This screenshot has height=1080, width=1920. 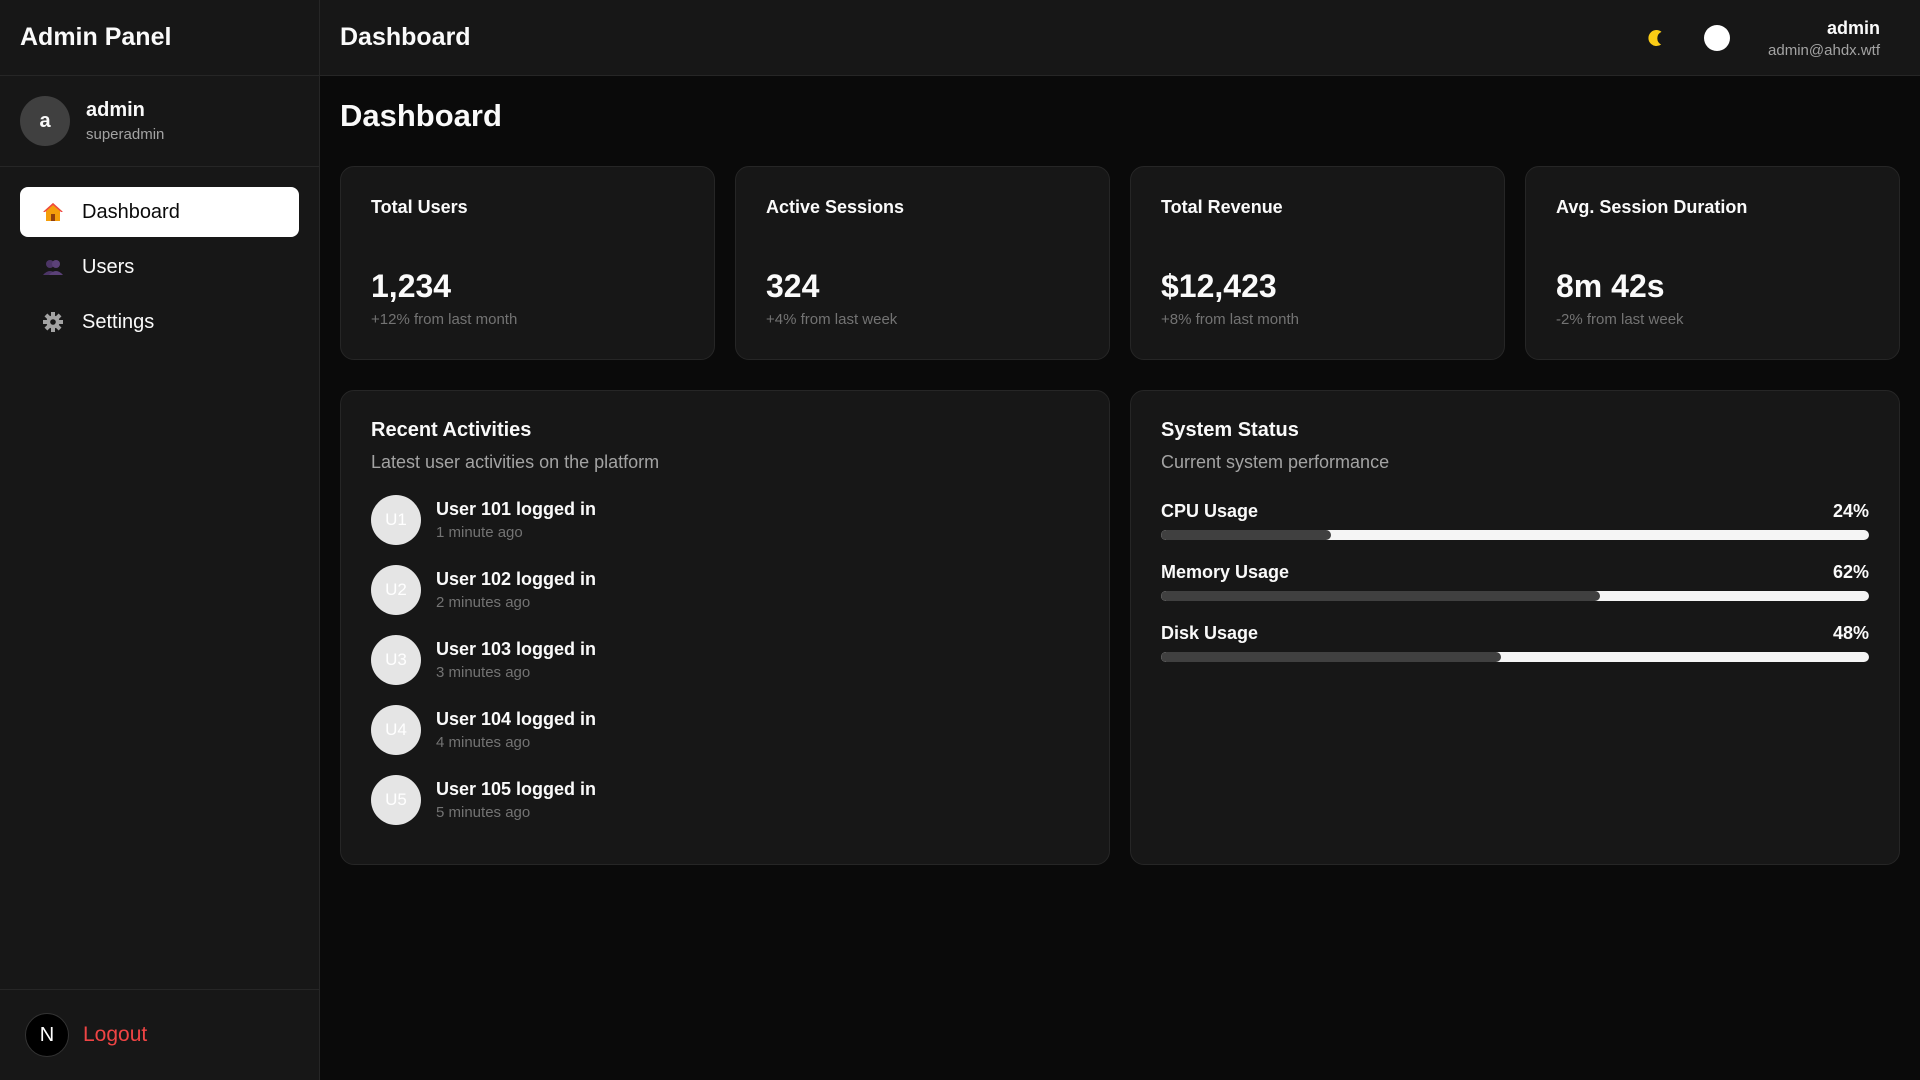 What do you see at coordinates (515, 462) in the screenshot?
I see `panel-subtitle: Latest user activities on the platform` at bounding box center [515, 462].